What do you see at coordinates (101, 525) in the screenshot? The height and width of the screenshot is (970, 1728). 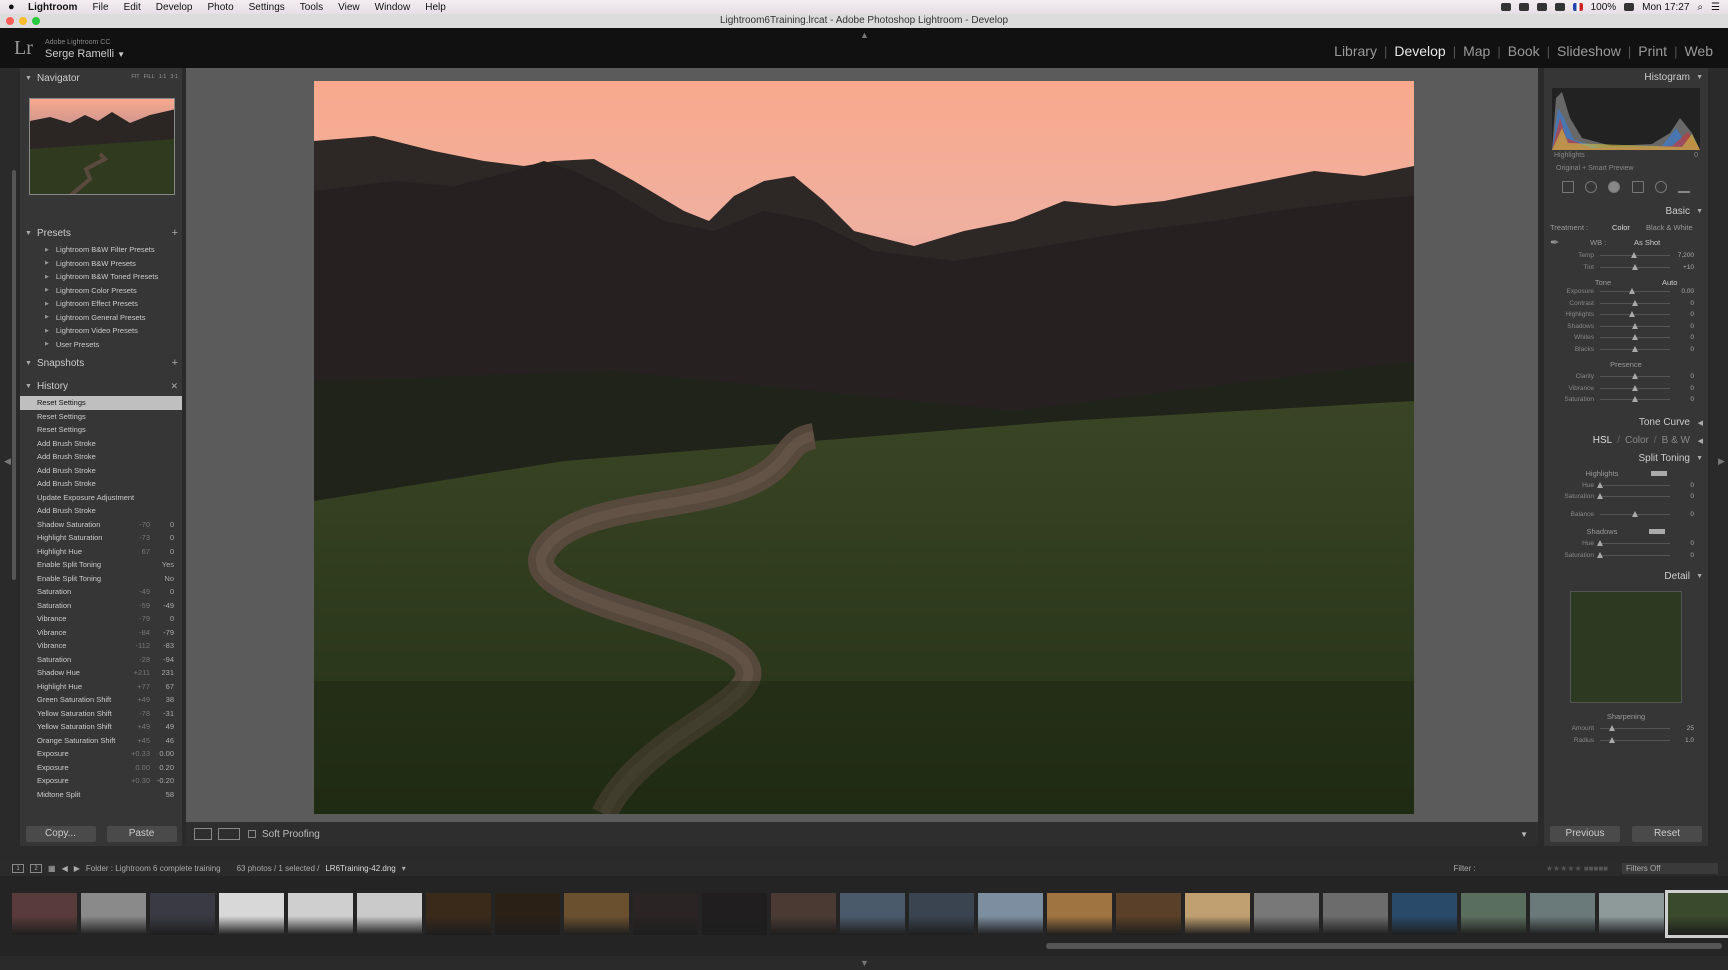 I see `history-step: Shadow Saturation -70 0` at bounding box center [101, 525].